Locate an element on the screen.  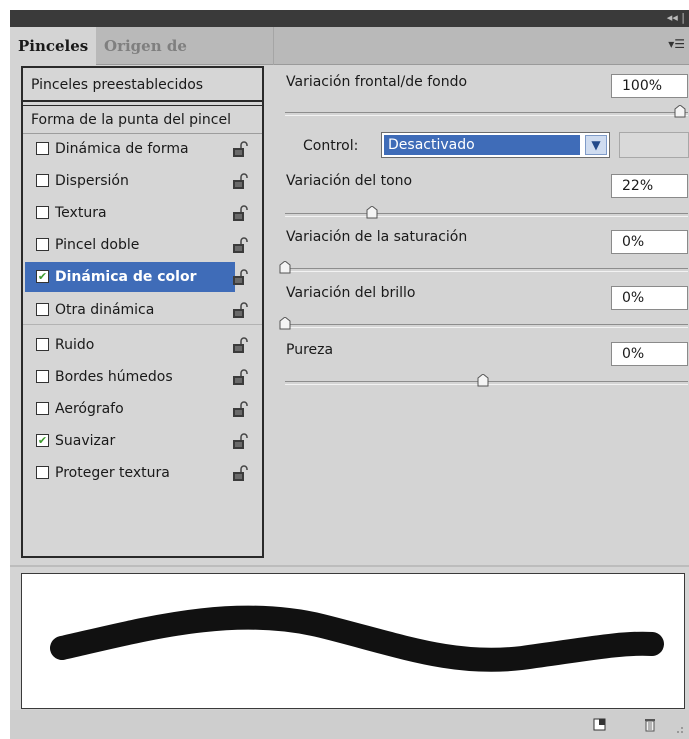
purity-input: 0% is located at coordinates (649, 354).